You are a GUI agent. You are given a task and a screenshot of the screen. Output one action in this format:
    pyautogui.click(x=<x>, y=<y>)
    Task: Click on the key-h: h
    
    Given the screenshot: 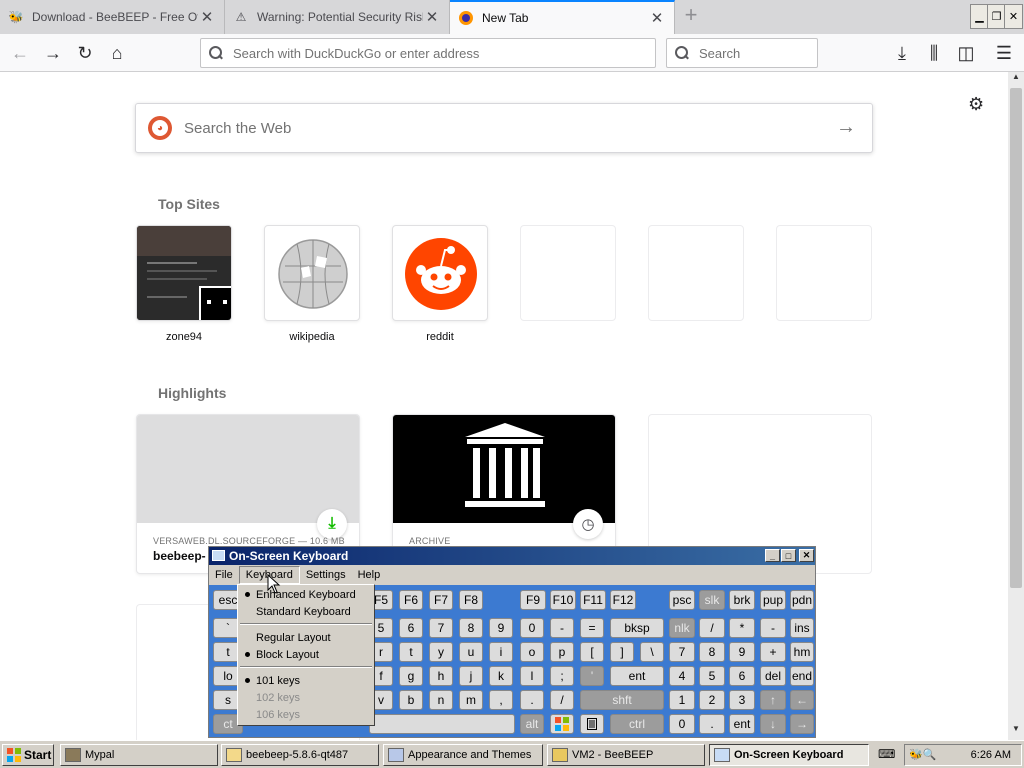 What is the action you would take?
    pyautogui.click(x=441, y=676)
    